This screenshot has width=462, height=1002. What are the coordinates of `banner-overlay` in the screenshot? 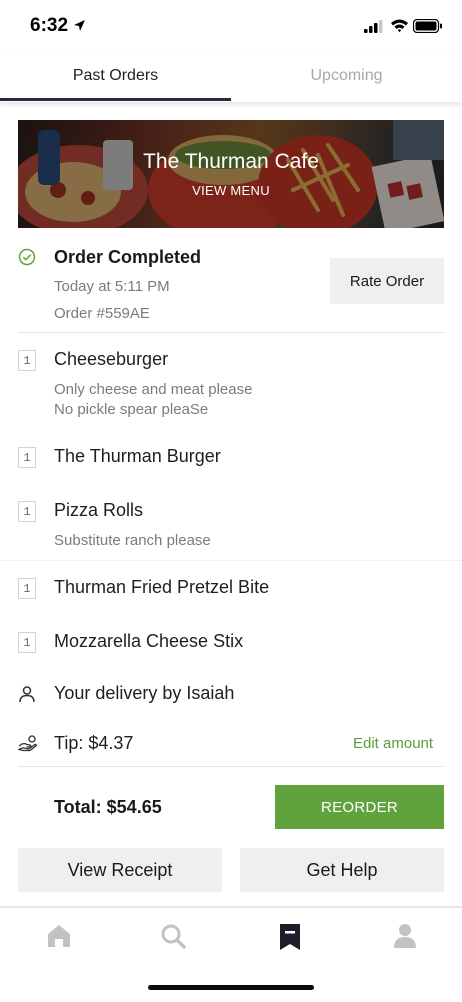 It's located at (231, 174).